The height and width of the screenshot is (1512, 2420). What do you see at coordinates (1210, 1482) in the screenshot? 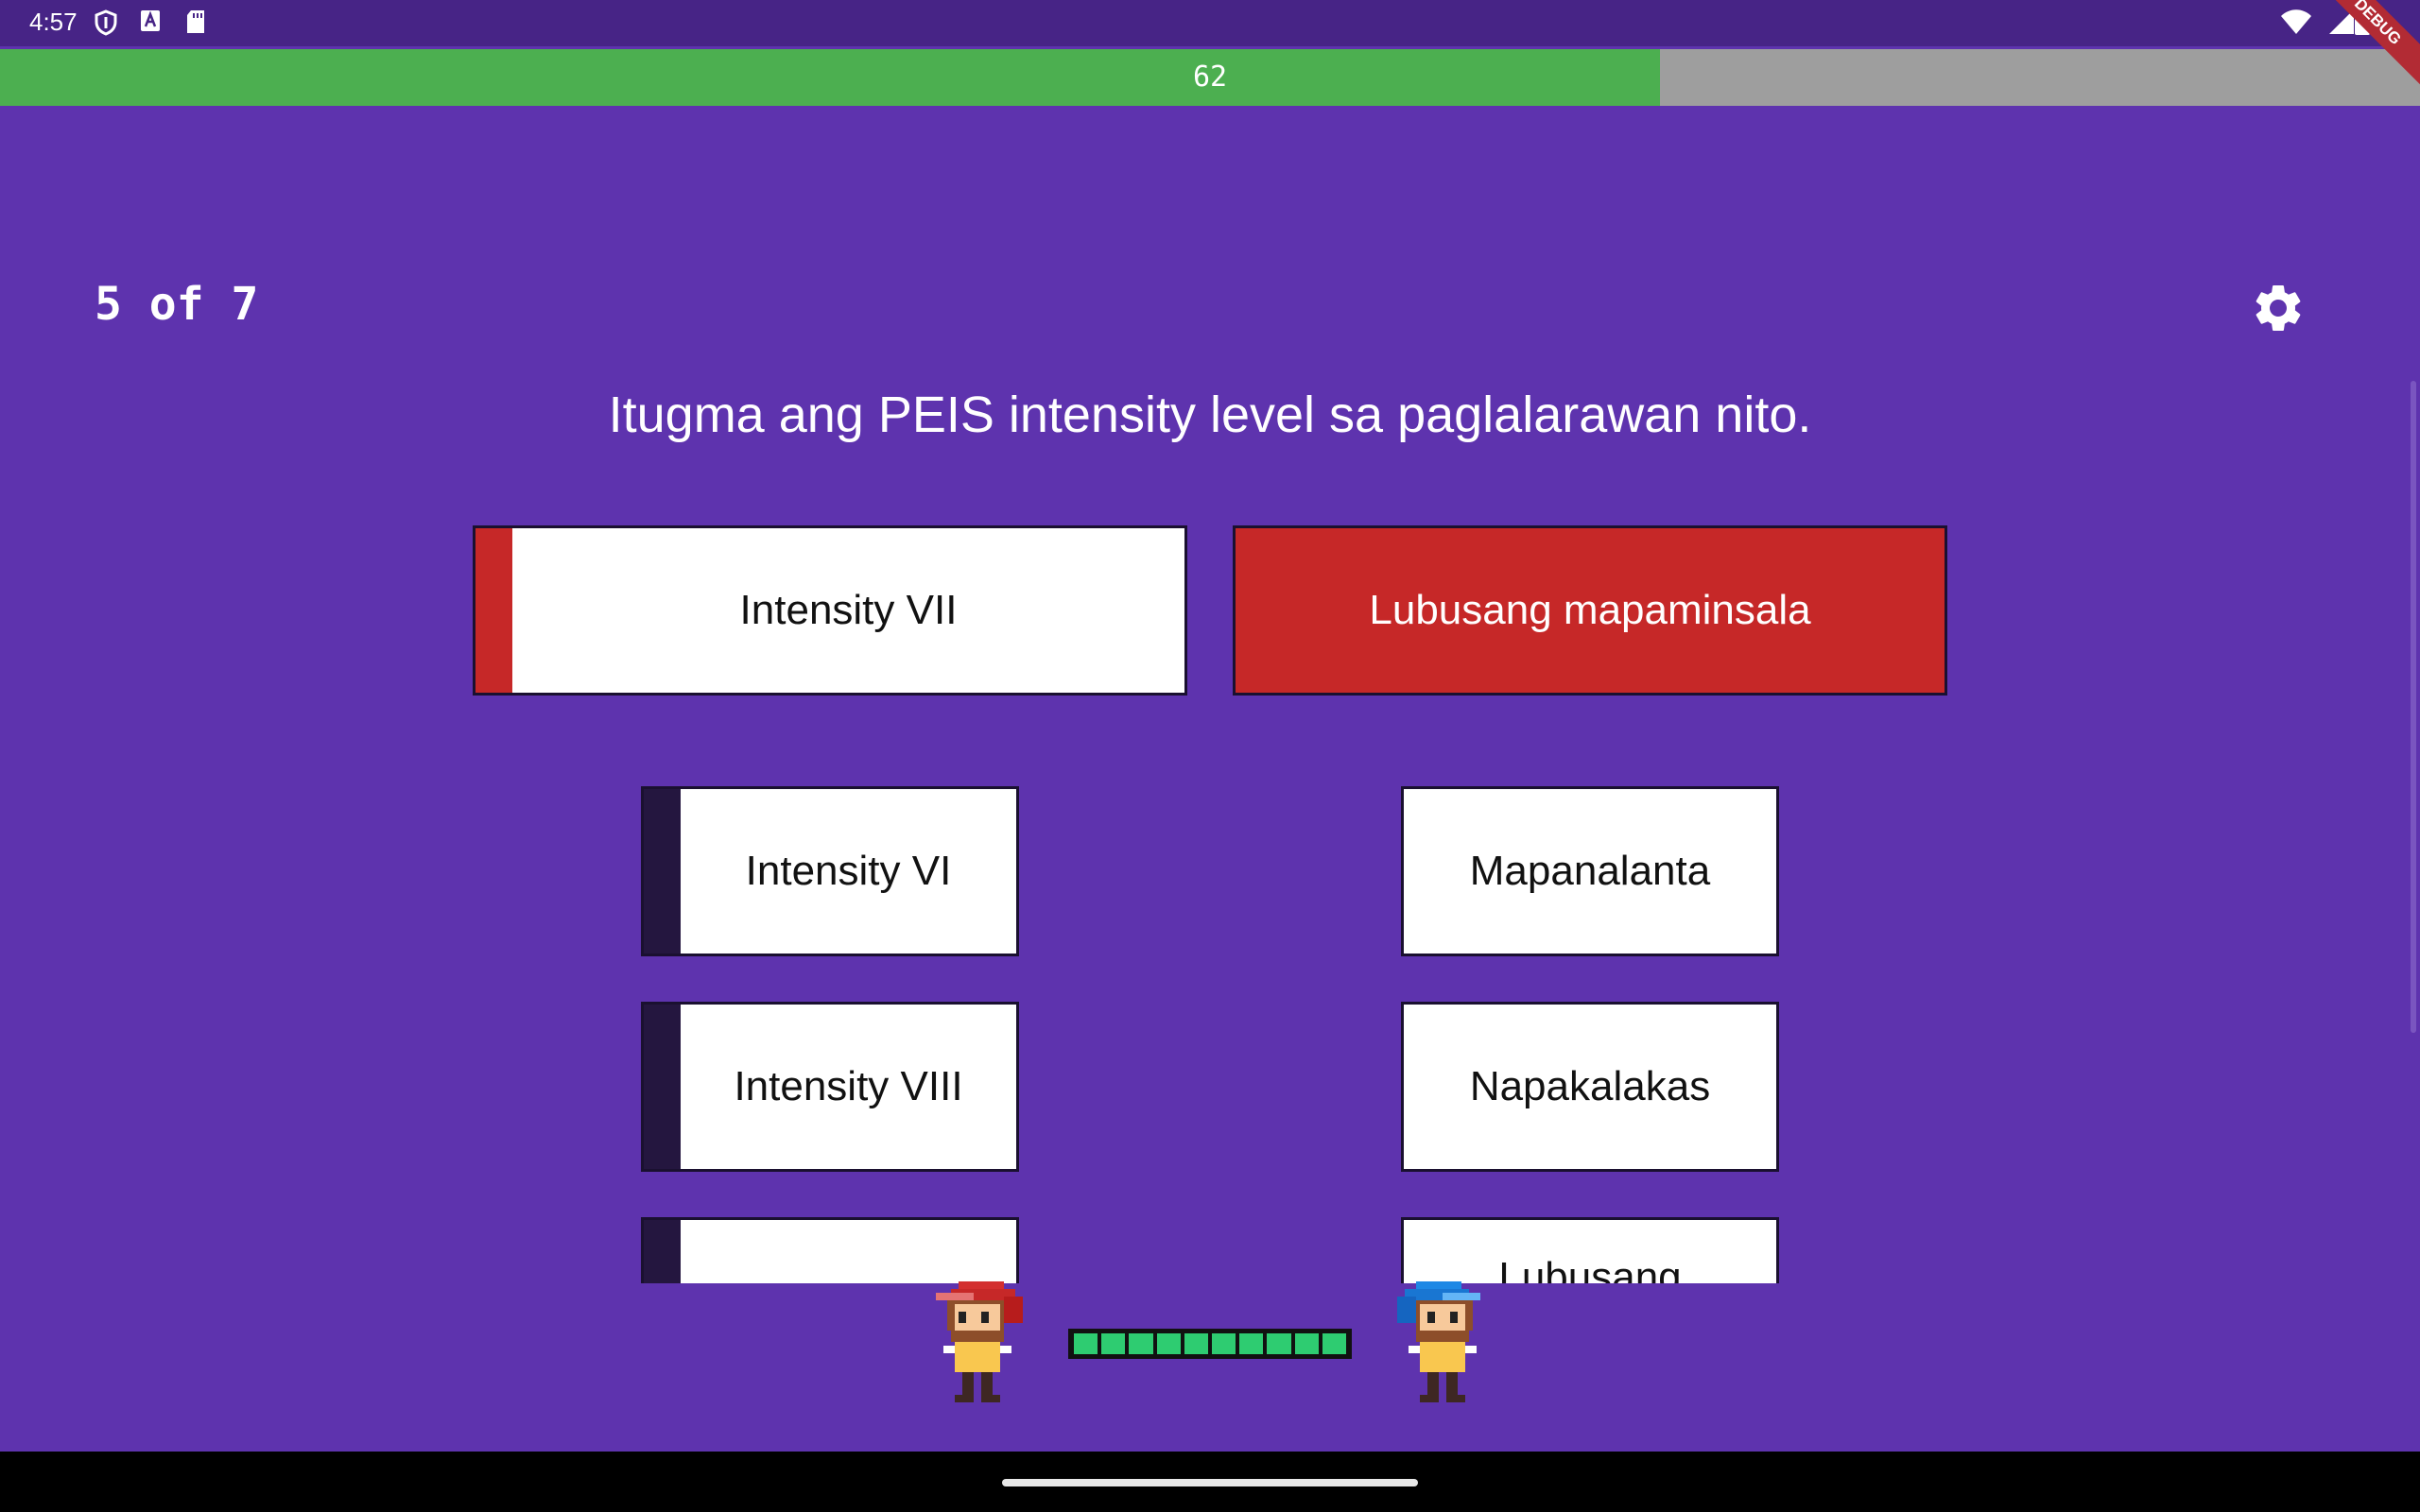
I see `home-gesture-handle` at bounding box center [1210, 1482].